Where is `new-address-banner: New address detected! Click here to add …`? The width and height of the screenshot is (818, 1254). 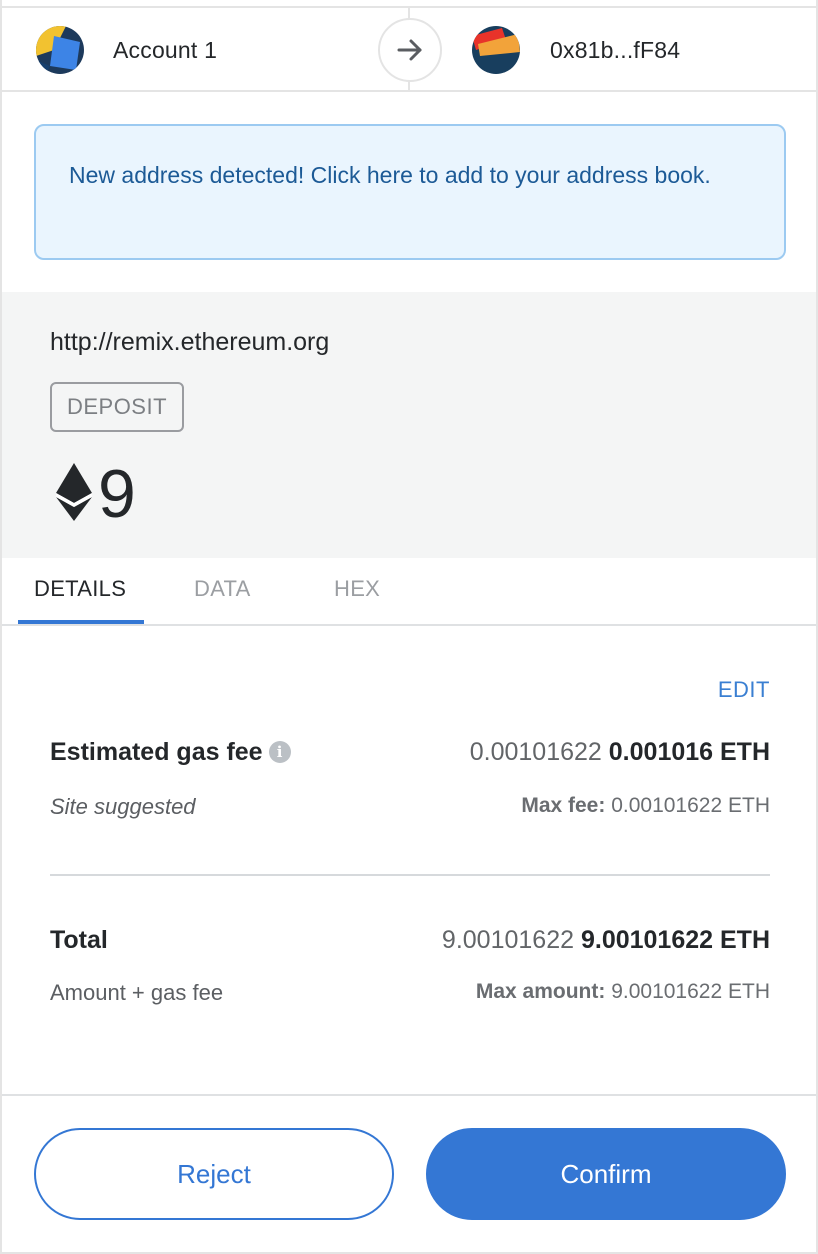 new-address-banner: New address detected! Click here to add … is located at coordinates (410, 192).